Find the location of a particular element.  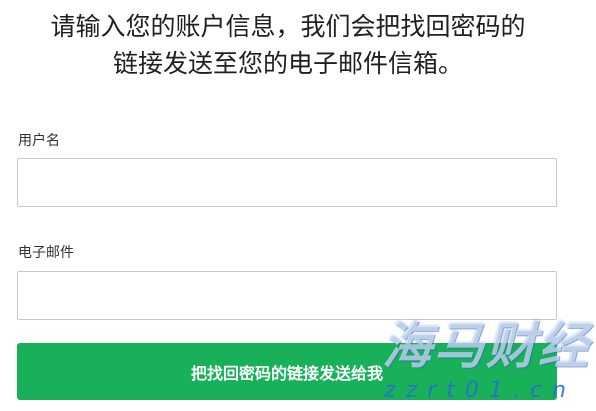

username-input is located at coordinates (287, 182).